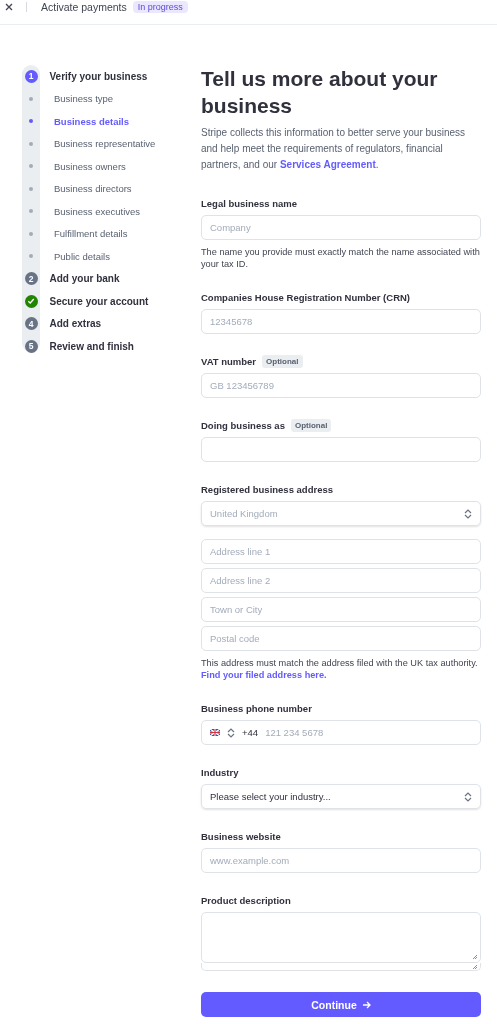 This screenshot has height=1024, width=497. I want to click on field-label: Legal business name, so click(249, 203).